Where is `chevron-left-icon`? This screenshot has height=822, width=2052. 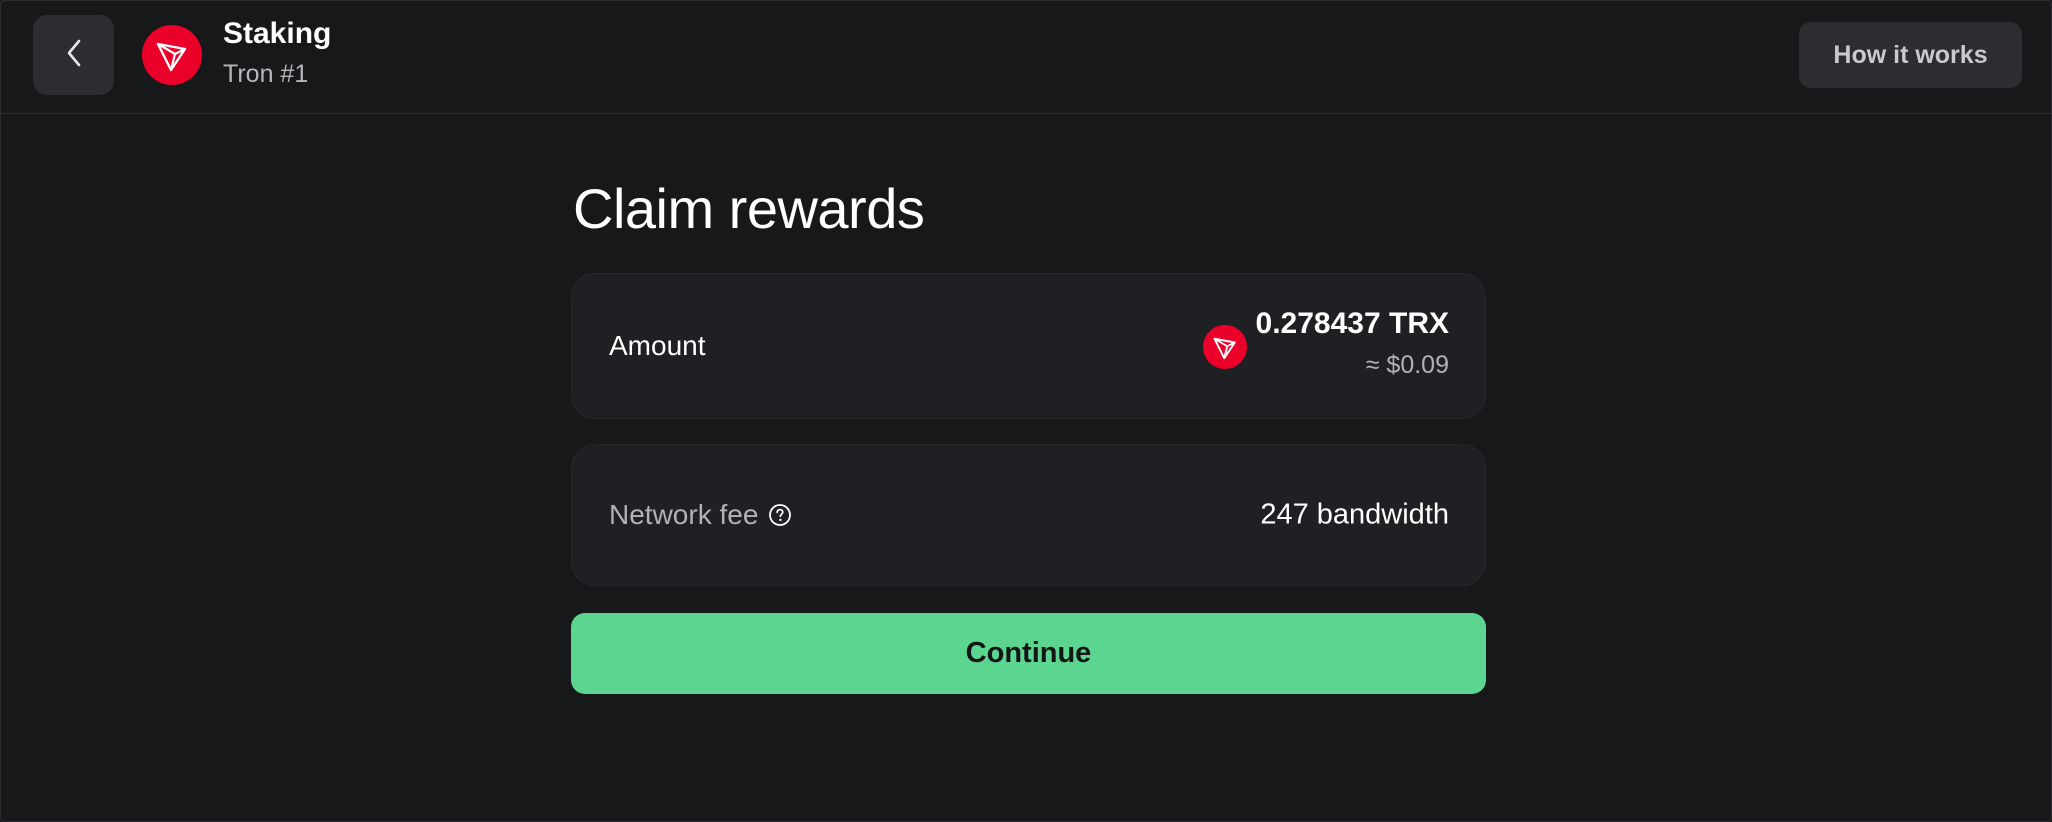 chevron-left-icon is located at coordinates (74, 55).